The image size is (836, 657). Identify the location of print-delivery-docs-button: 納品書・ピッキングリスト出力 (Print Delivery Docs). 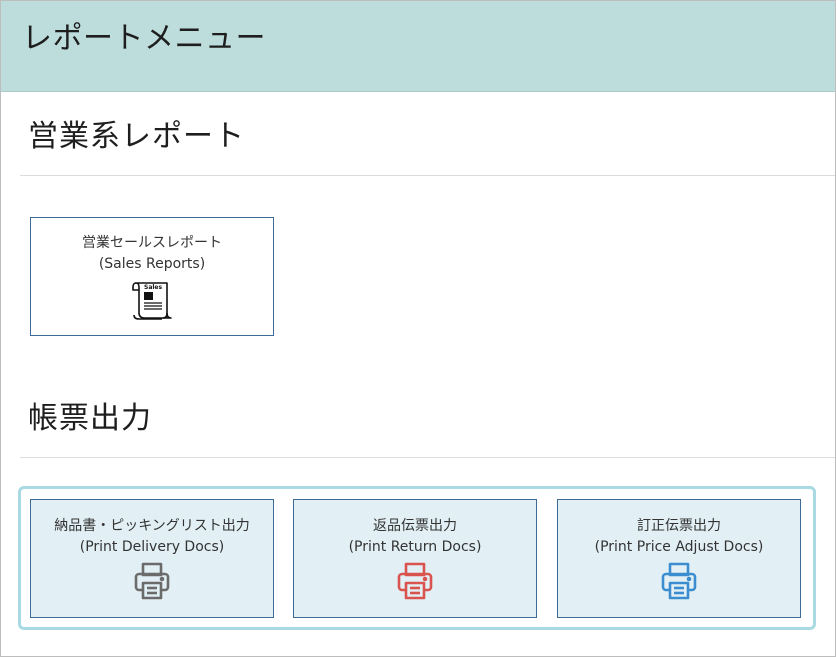
(152, 558).